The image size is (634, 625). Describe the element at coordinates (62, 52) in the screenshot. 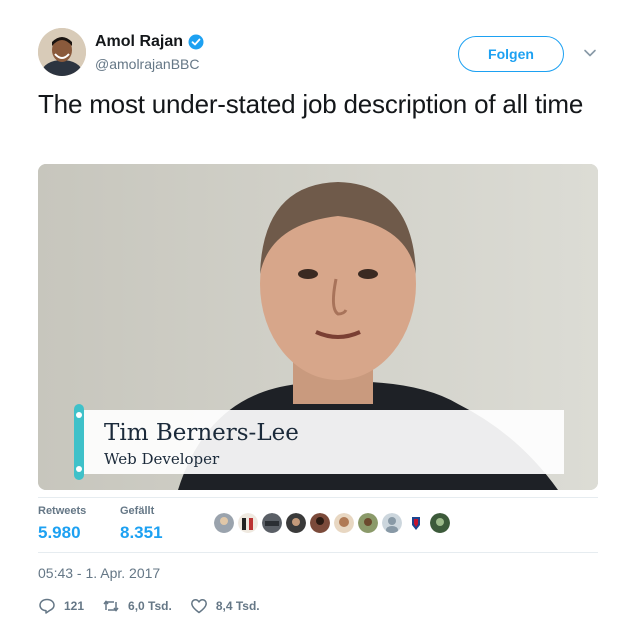

I see `author-avatar` at that location.